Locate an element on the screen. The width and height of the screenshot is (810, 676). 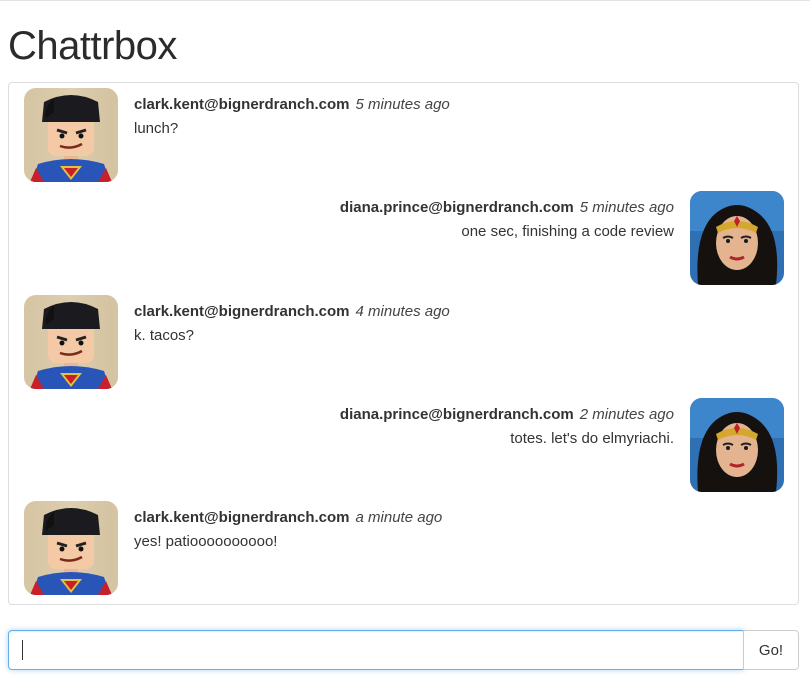
message-meta: clark.kent@bignerdranch.com a minute ago is located at coordinates (288, 518).